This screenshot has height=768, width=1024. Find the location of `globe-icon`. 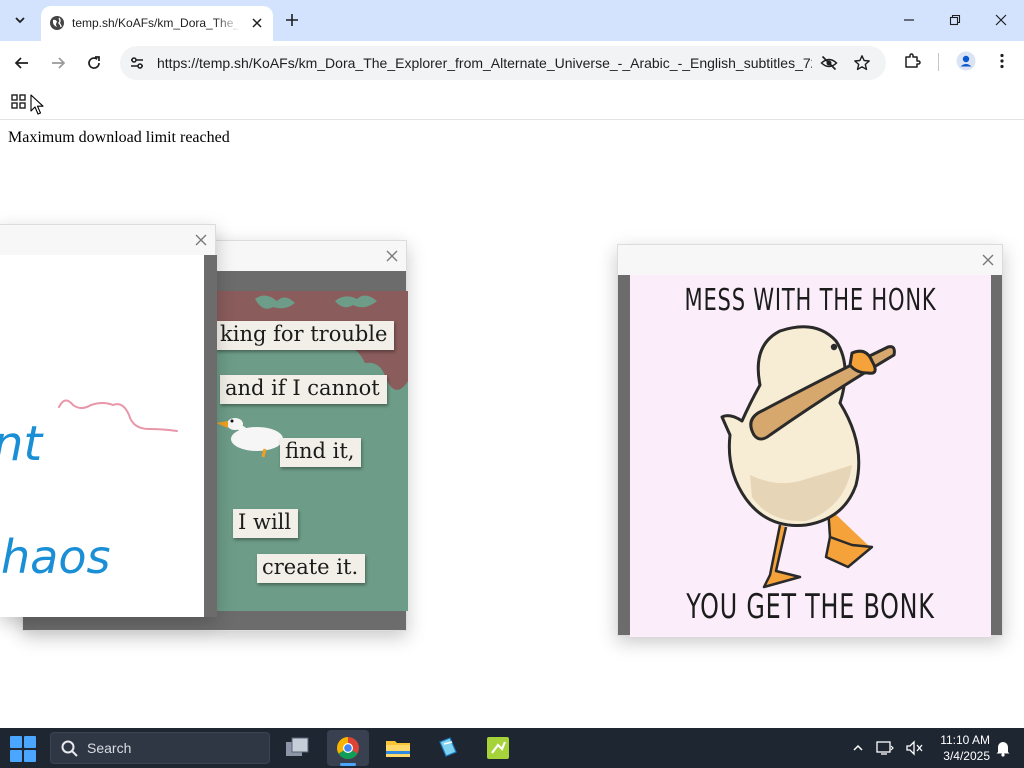

globe-icon is located at coordinates (57, 23).